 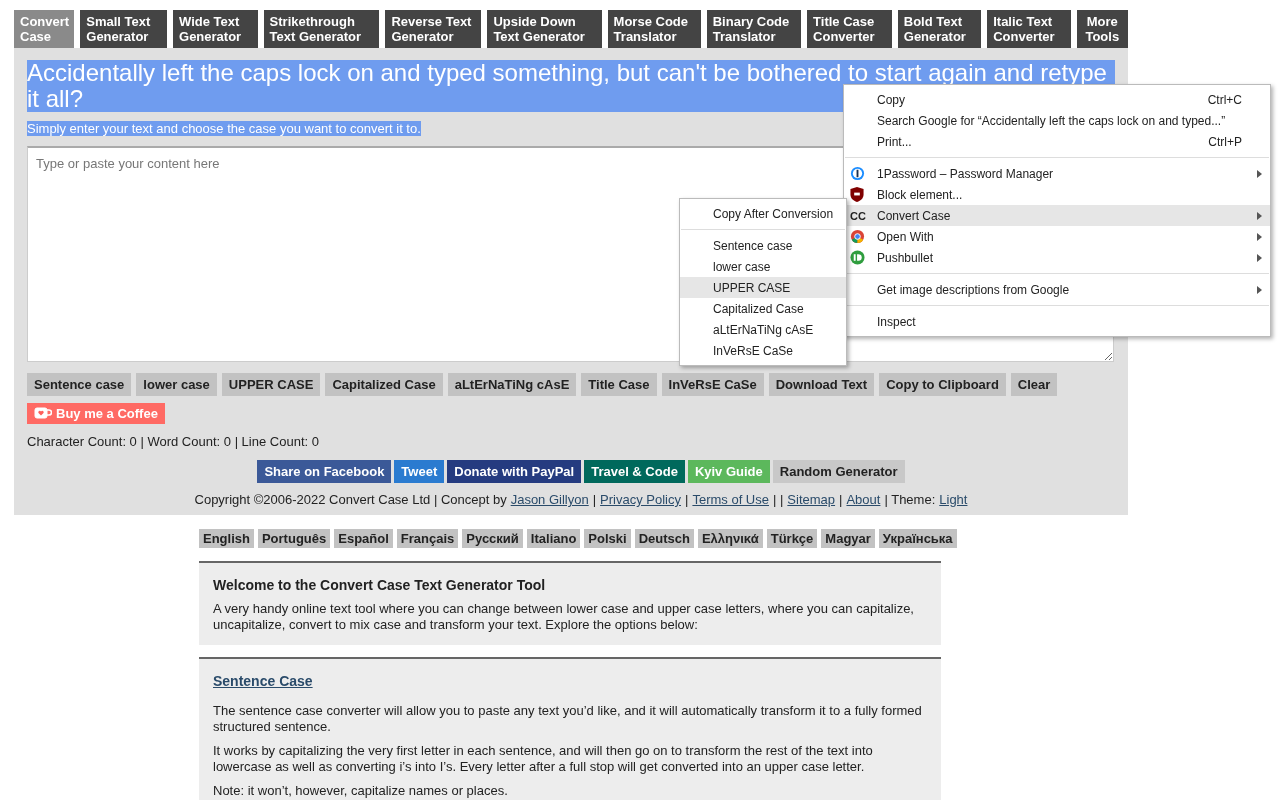 What do you see at coordinates (654, 29) in the screenshot?
I see `nav-tab: Morse Code Translator` at bounding box center [654, 29].